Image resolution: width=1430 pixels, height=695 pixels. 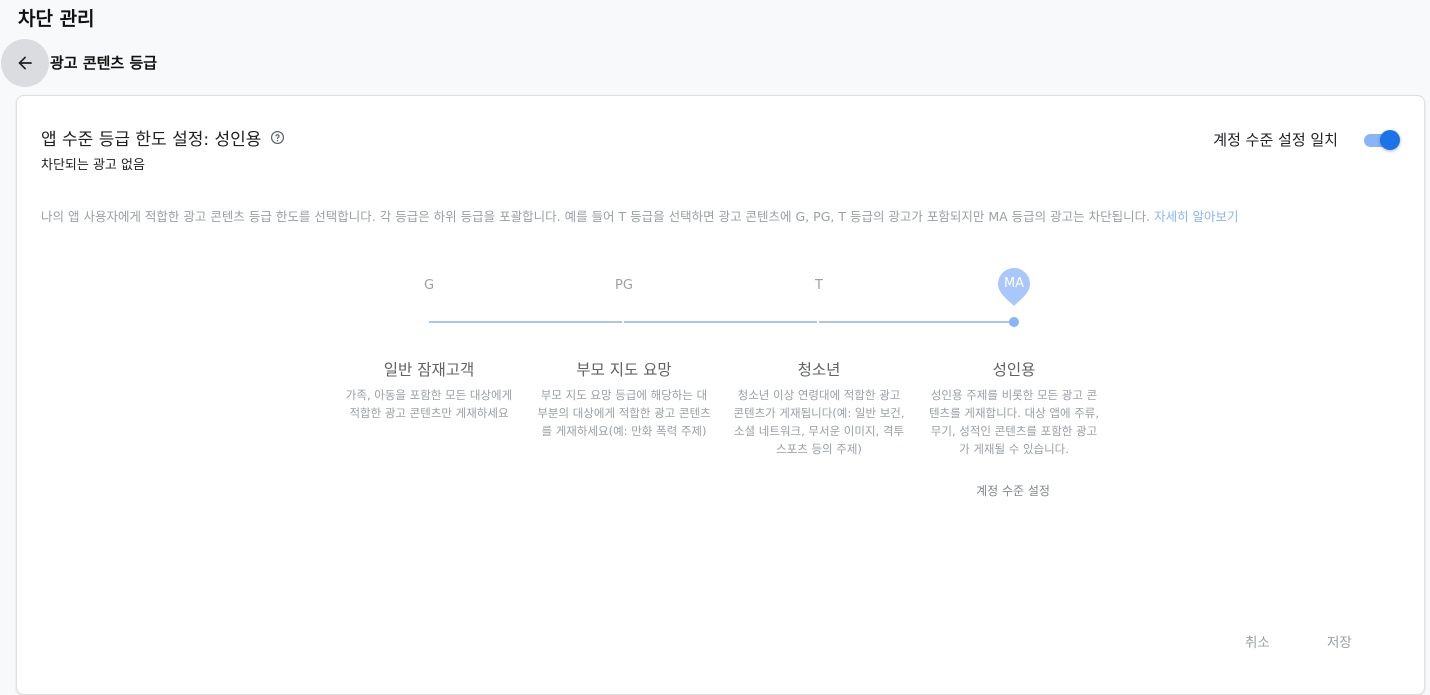 What do you see at coordinates (151, 140) in the screenshot?
I see `card-title: 앱 수준 등급 한도 설정: 성인용` at bounding box center [151, 140].